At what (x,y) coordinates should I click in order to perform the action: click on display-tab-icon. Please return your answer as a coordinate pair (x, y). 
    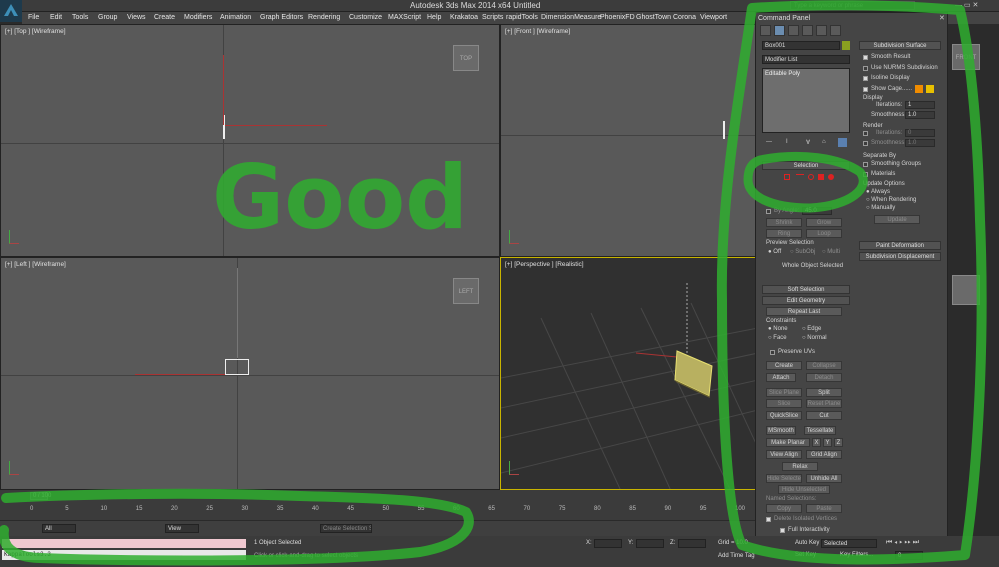
    Looking at the image, I should click on (821, 30).